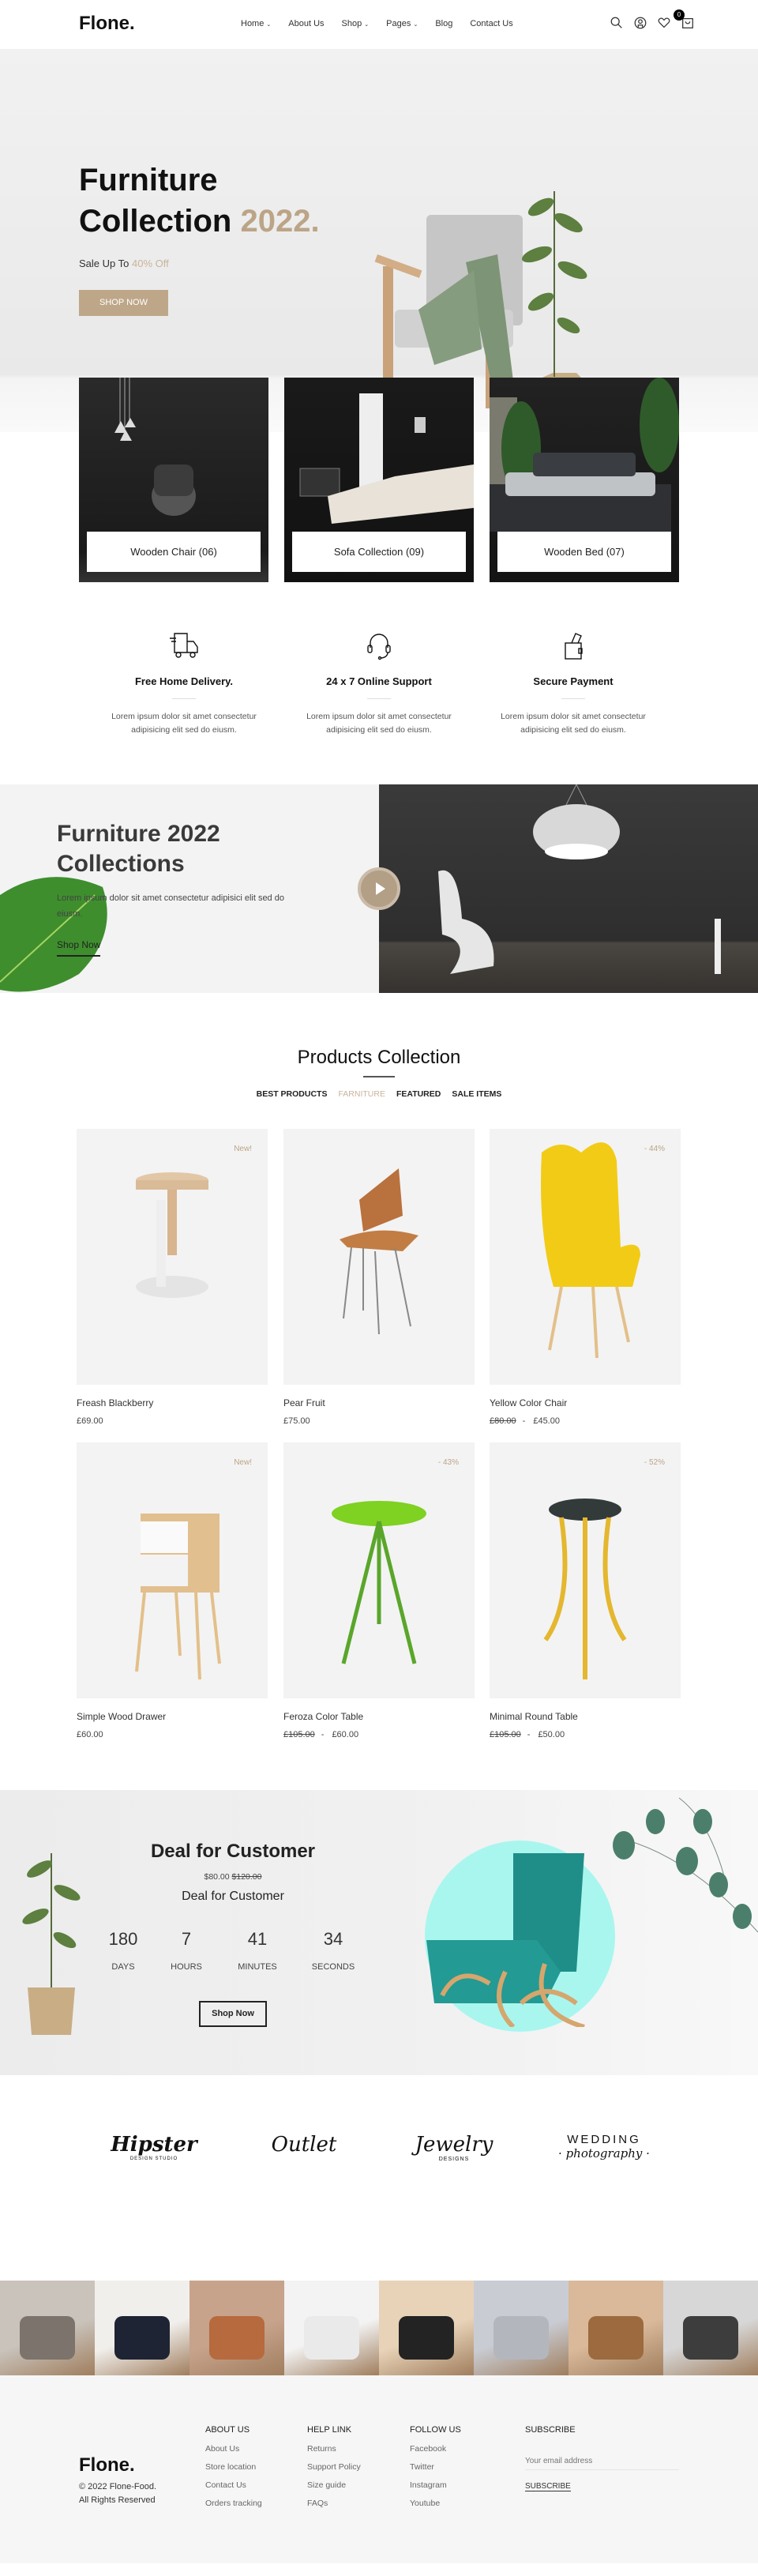 The width and height of the screenshot is (758, 2576). Describe the element at coordinates (334, 2453) in the screenshot. I see `footer-link: Returns` at that location.